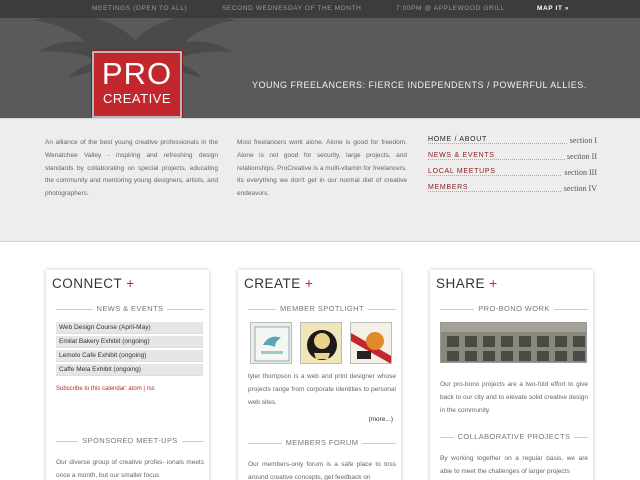  I want to click on poster-art-icon, so click(371, 343).